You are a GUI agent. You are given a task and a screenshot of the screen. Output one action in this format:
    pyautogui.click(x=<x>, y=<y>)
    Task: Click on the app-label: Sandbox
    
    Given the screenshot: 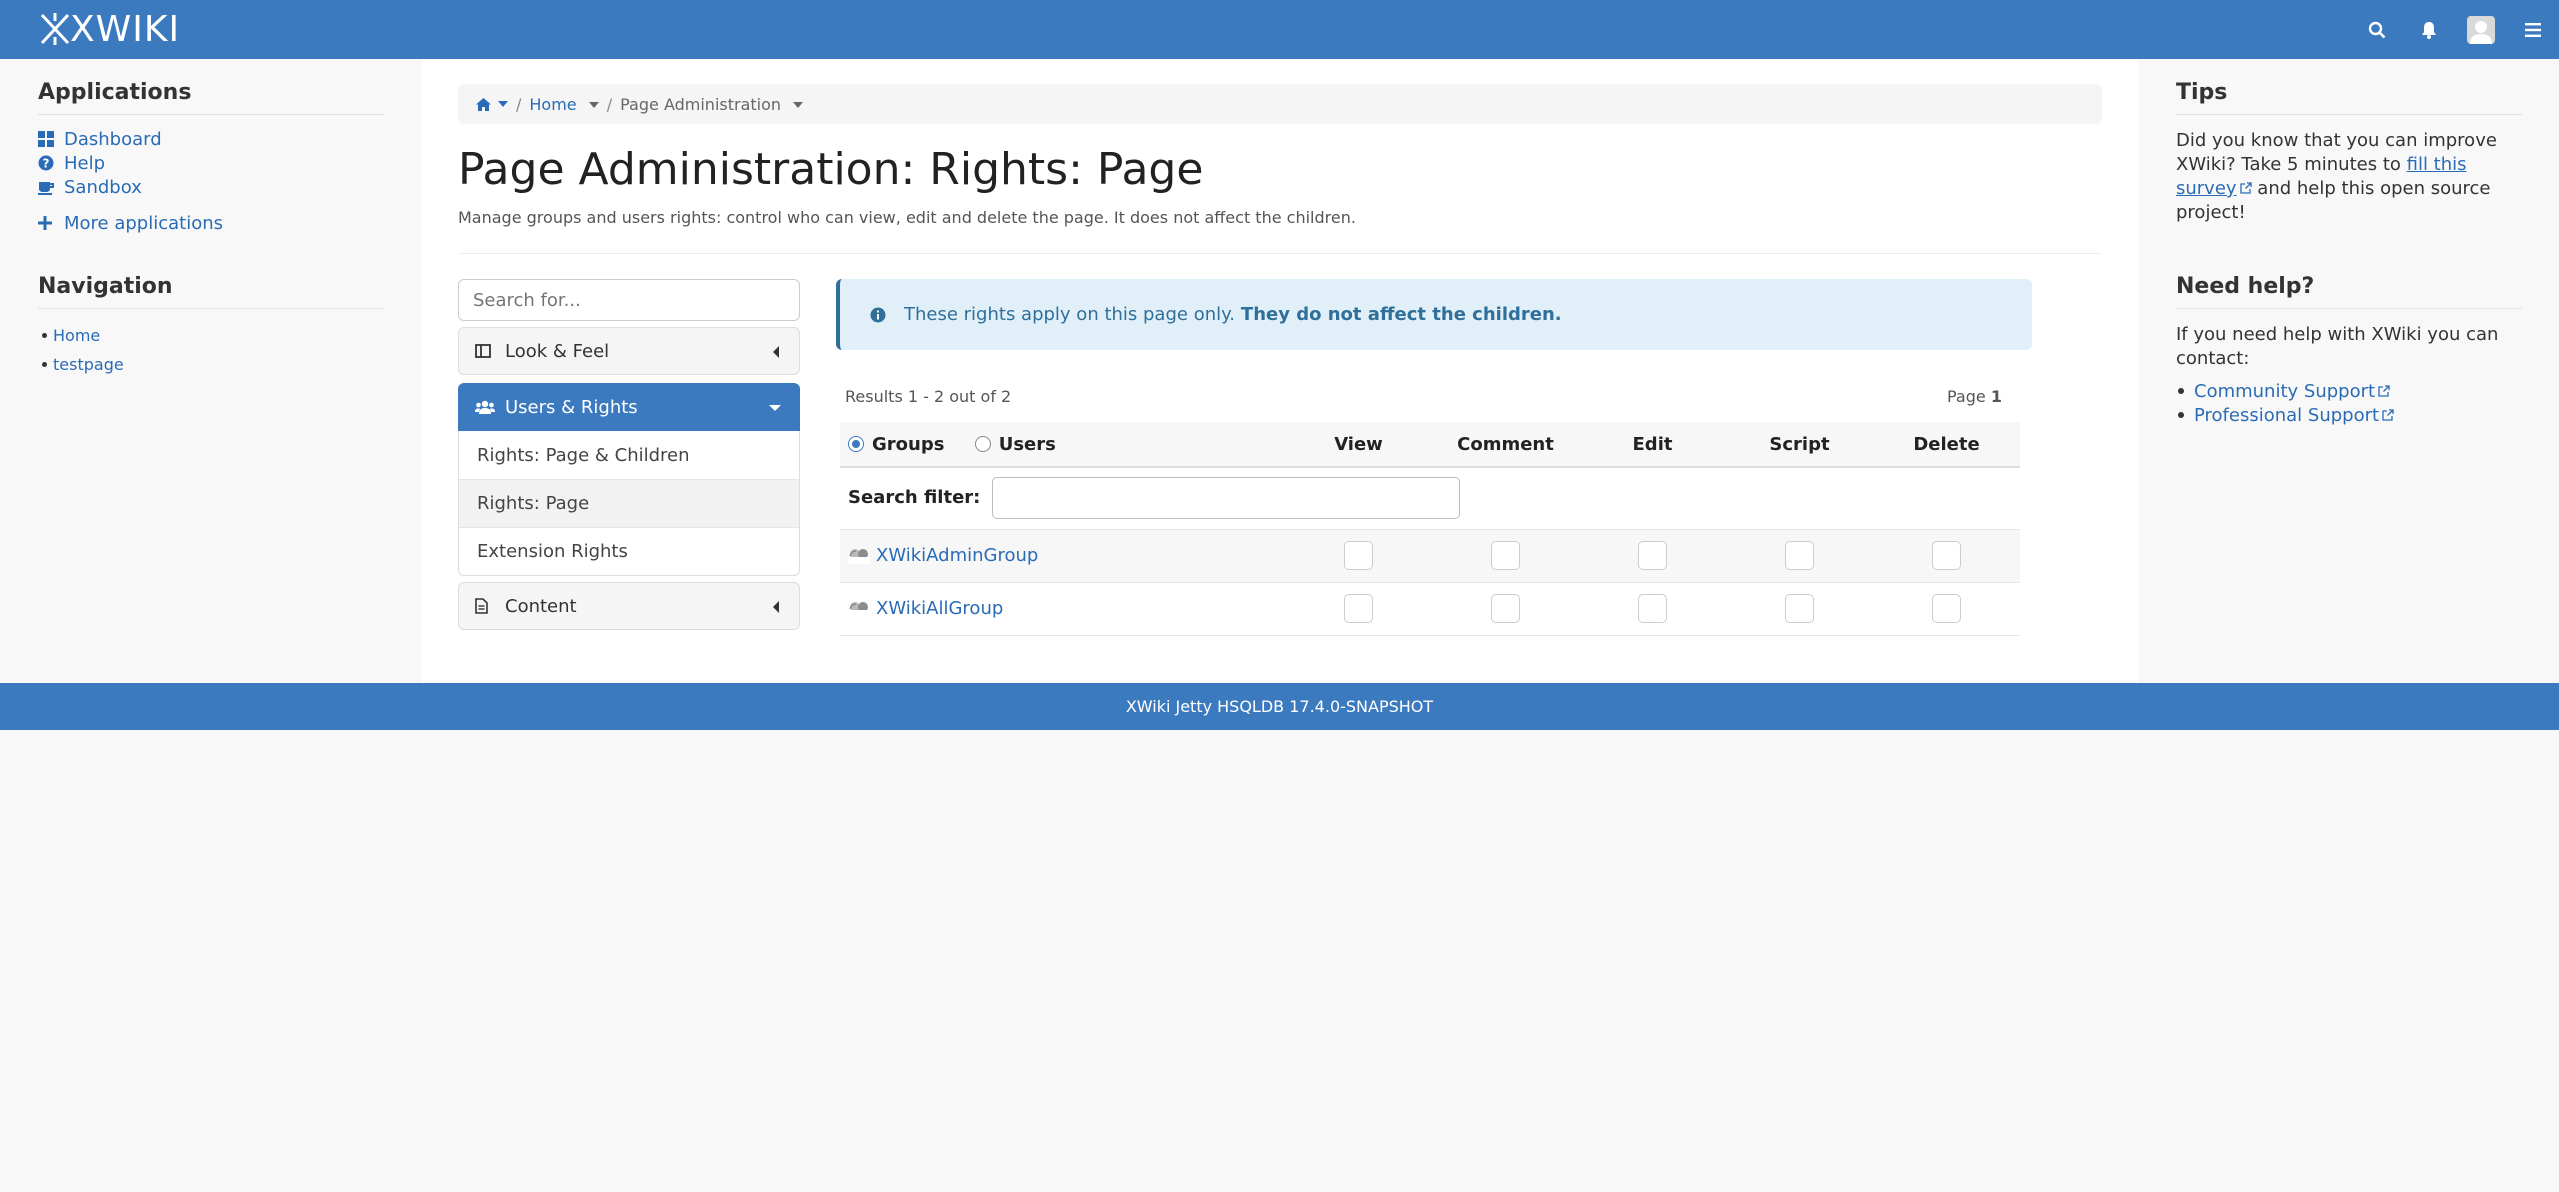 What is the action you would take?
    pyautogui.click(x=103, y=187)
    